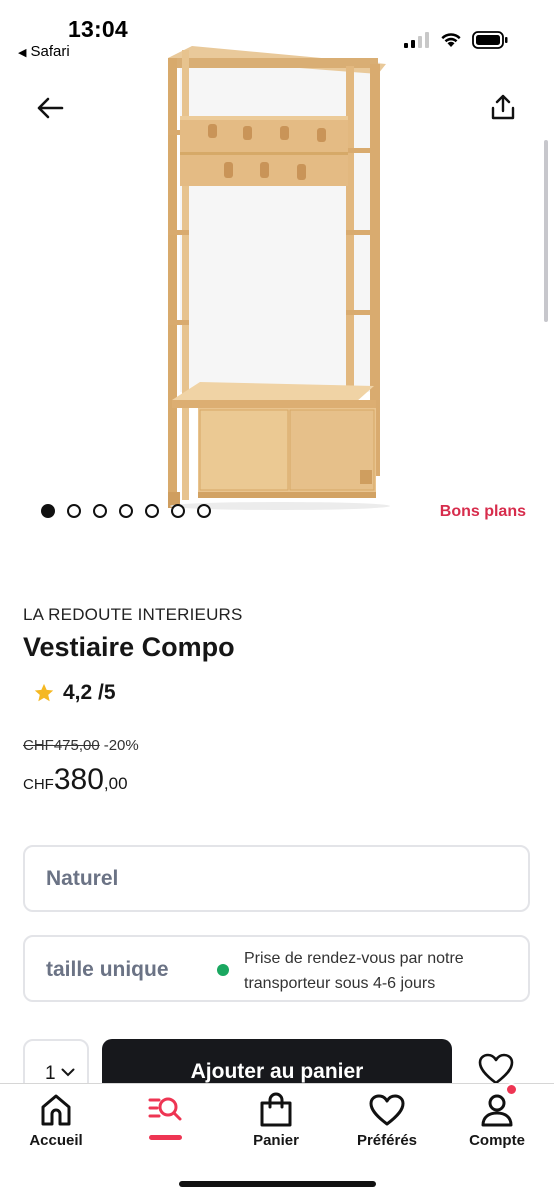 This screenshot has width=554, height=1200. What do you see at coordinates (387, 1110) in the screenshot?
I see `heart-icon` at bounding box center [387, 1110].